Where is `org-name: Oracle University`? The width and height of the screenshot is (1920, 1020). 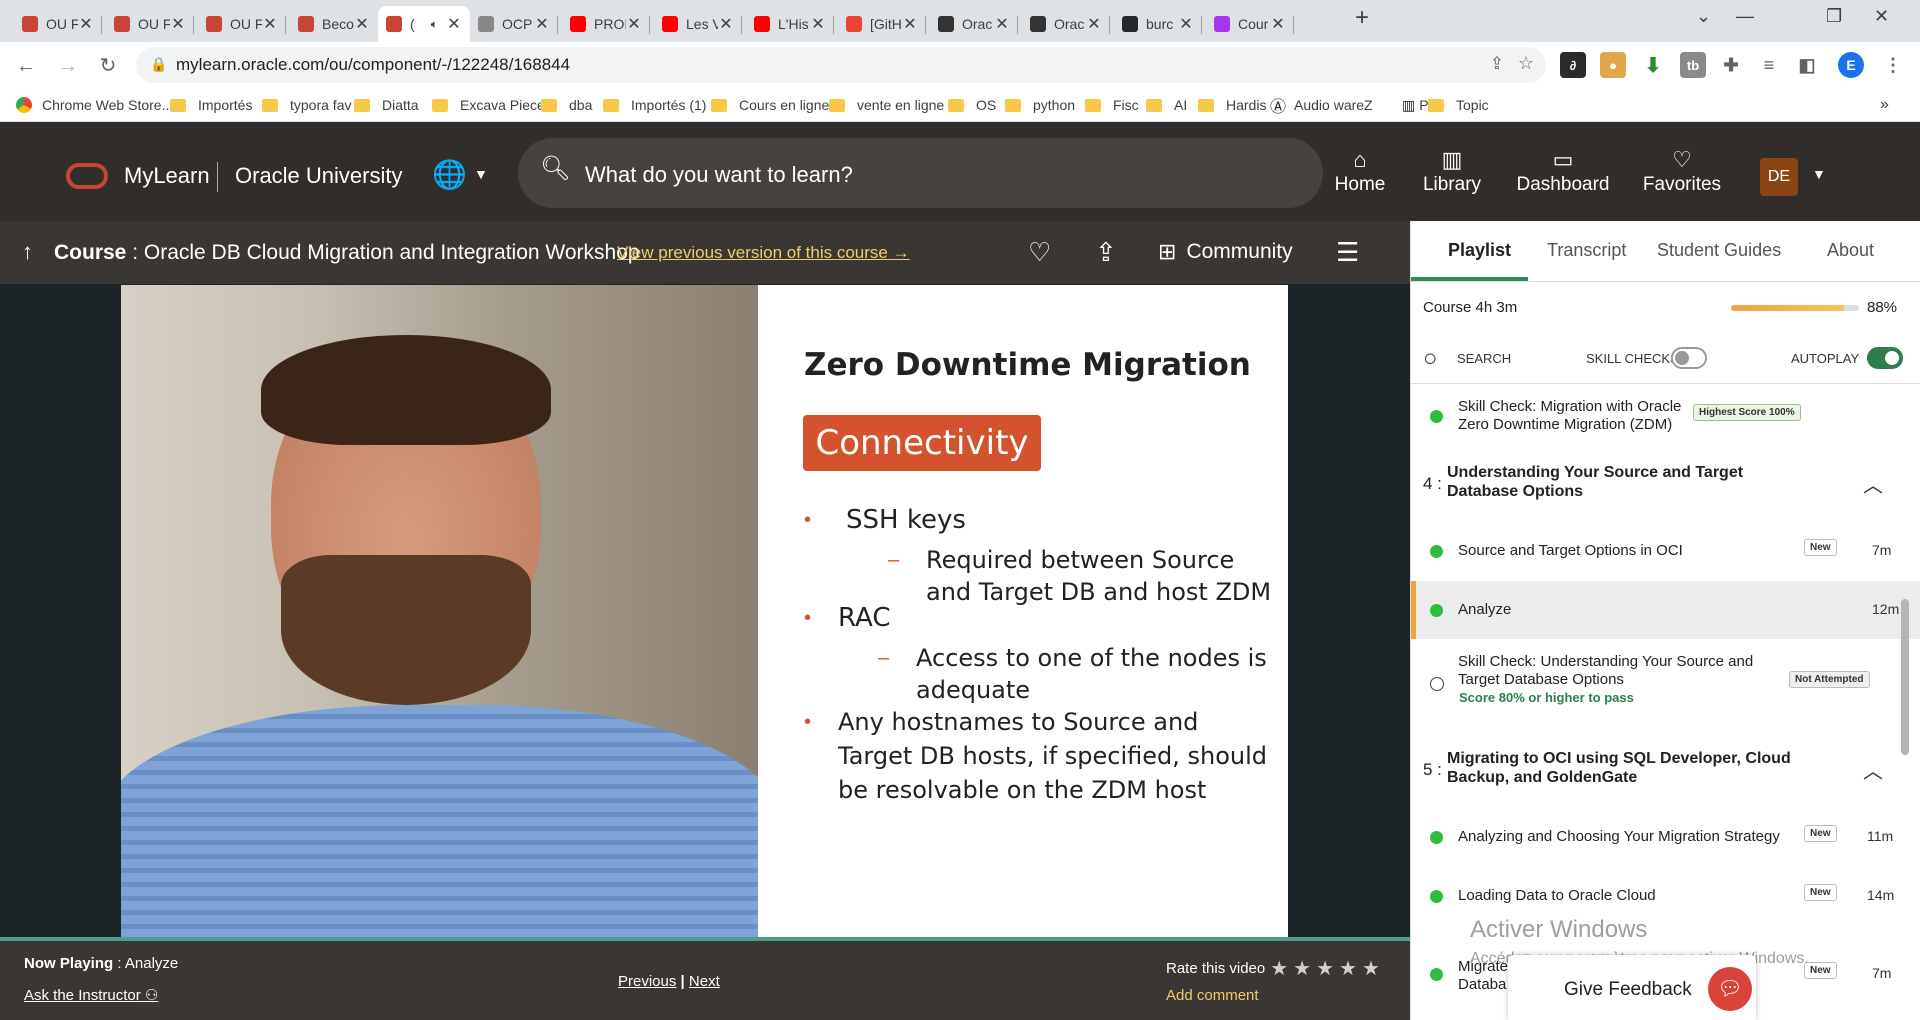 org-name: Oracle University is located at coordinates (318, 176).